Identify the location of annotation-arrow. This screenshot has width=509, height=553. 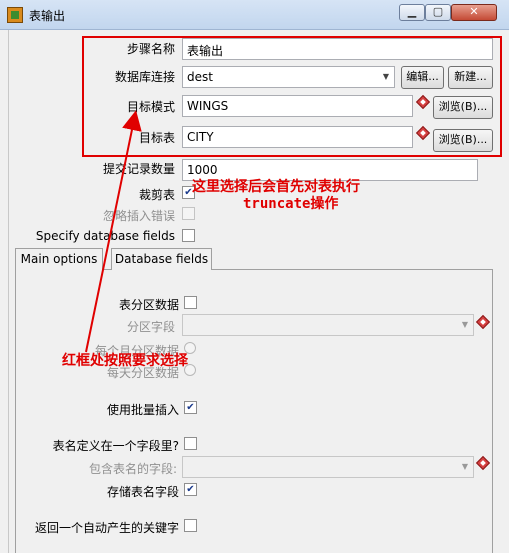
(113, 231).